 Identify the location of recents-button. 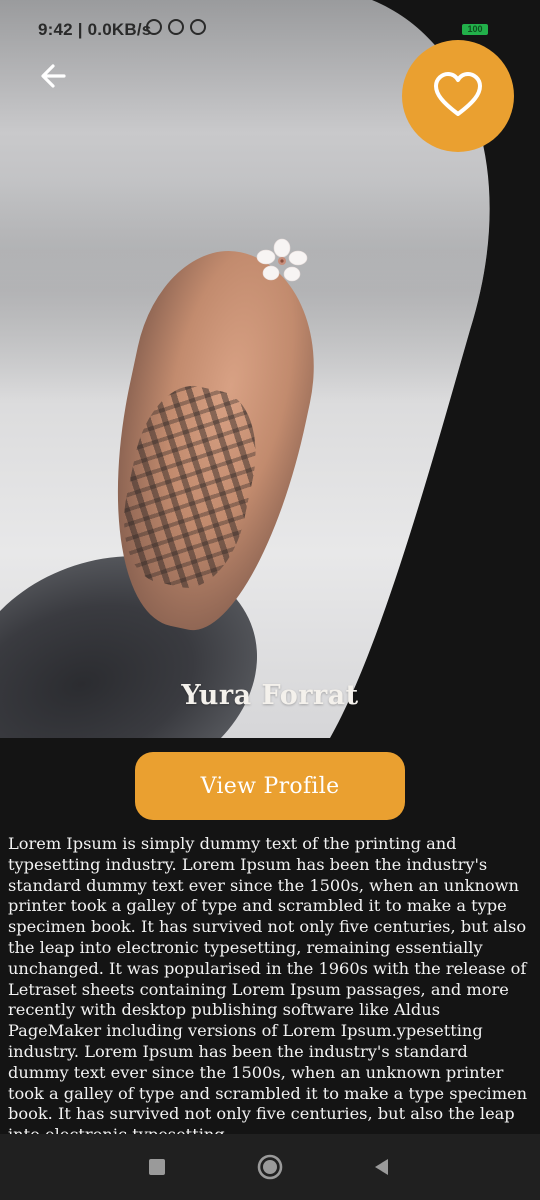
(157, 1167).